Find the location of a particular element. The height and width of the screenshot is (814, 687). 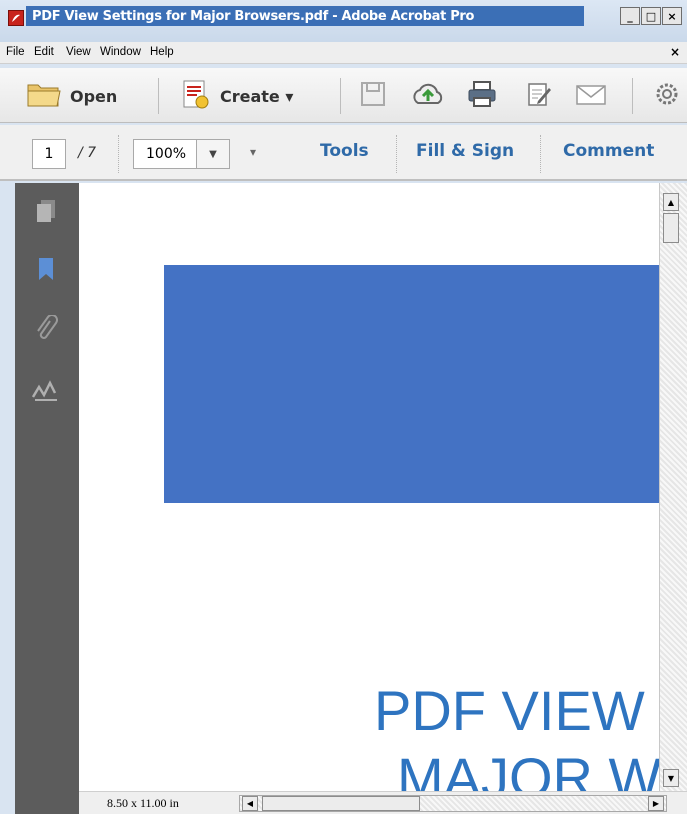

scroll-up-arrow: ▲ is located at coordinates (671, 202).